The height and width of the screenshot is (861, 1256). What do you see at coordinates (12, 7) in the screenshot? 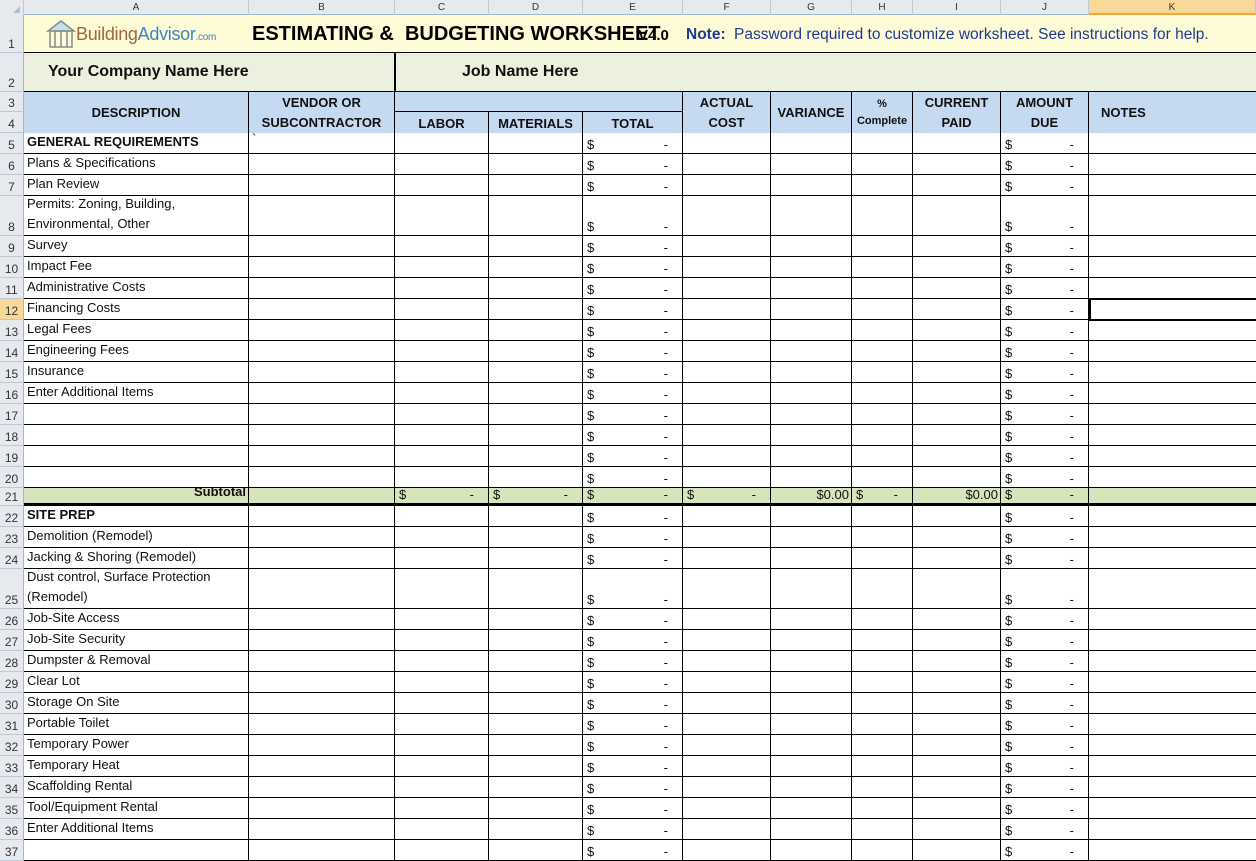
I see `select-all-button` at bounding box center [12, 7].